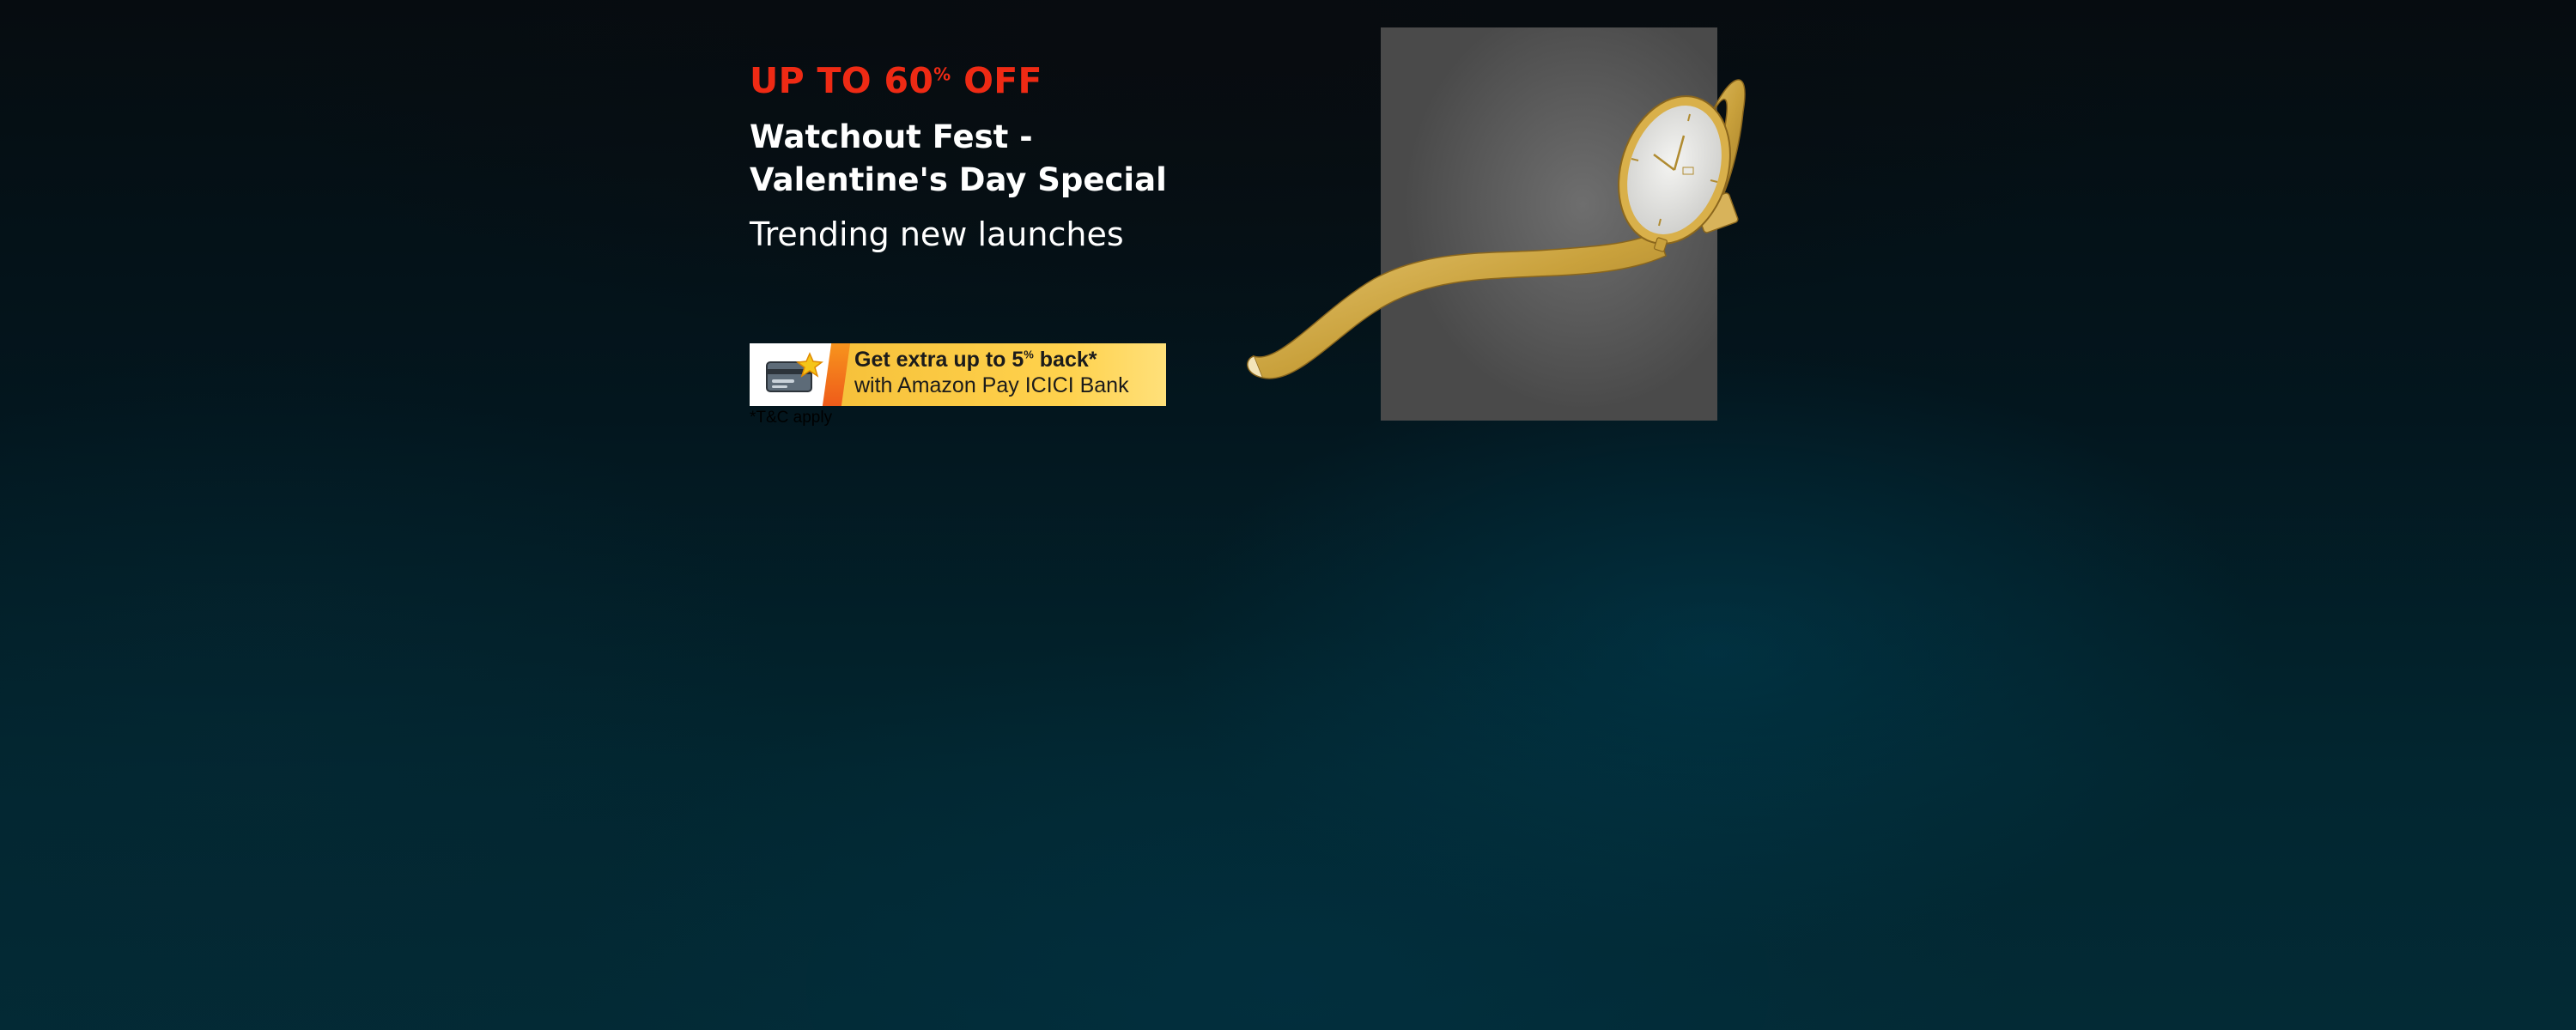  I want to click on offer-line-1: Get extra up to 5% back*, so click(1010, 360).